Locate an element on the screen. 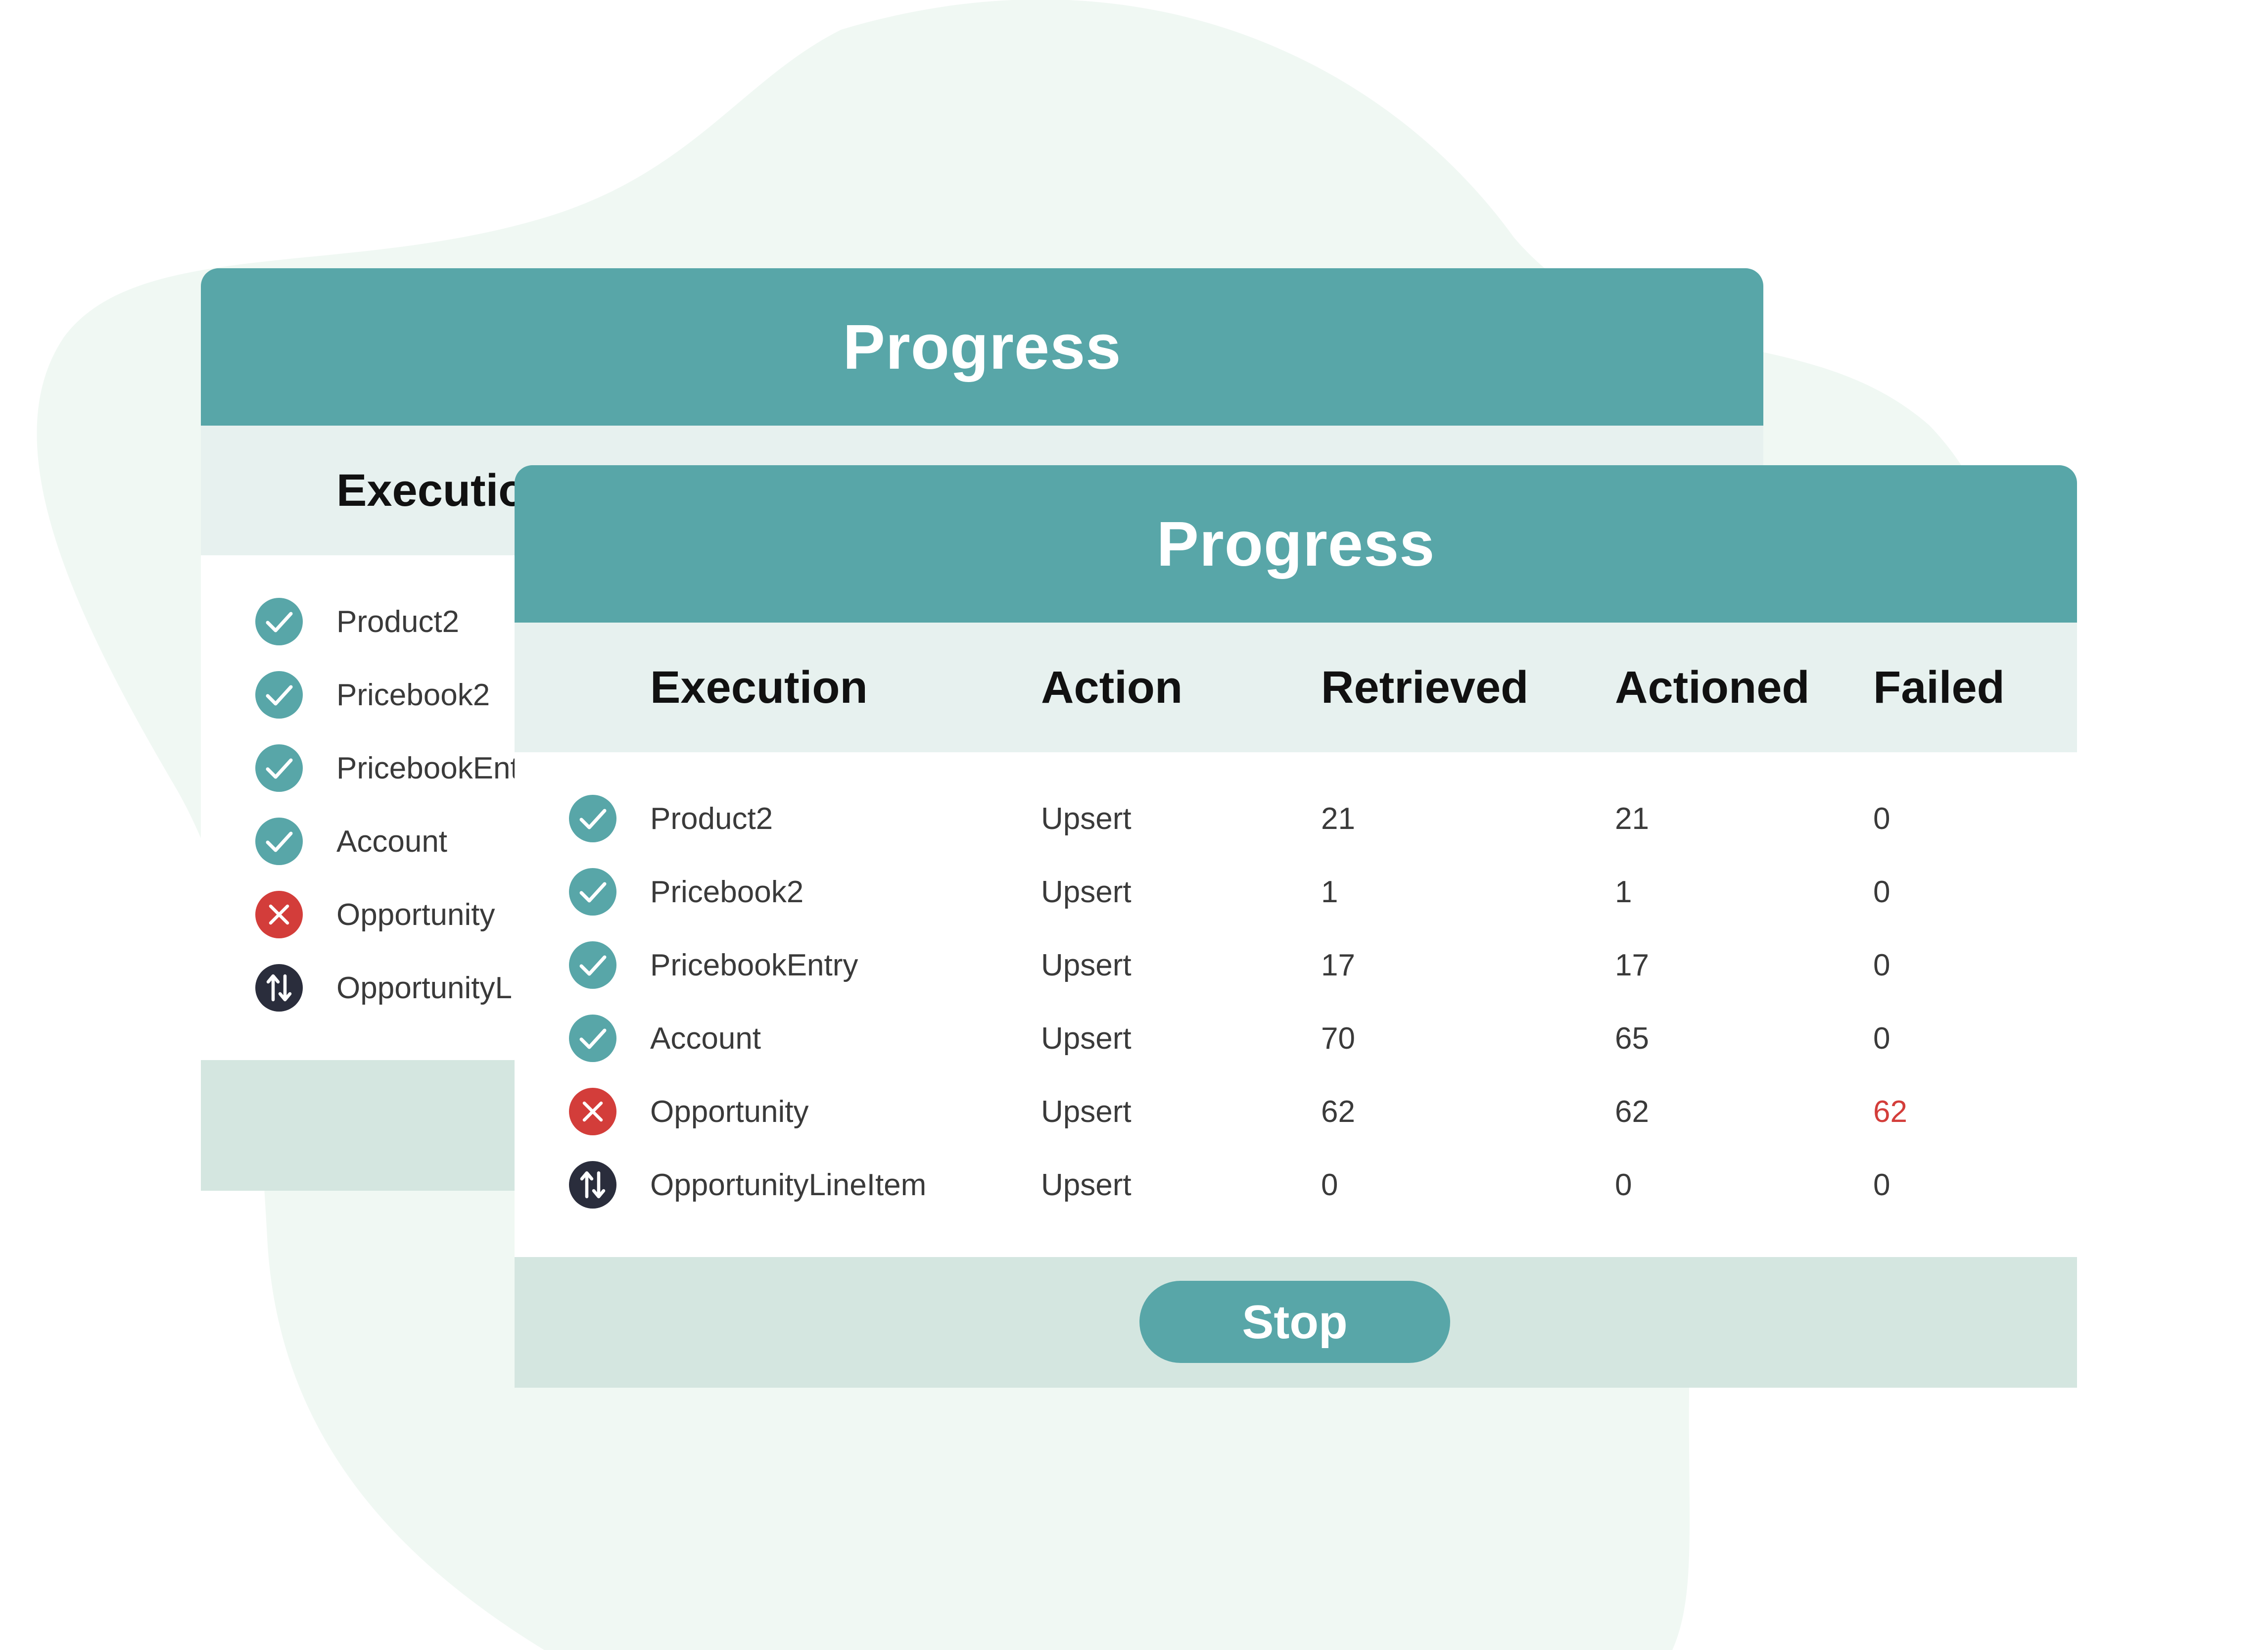  table-row: Opportunity Upsert 62 62 62 is located at coordinates (1296, 1112).